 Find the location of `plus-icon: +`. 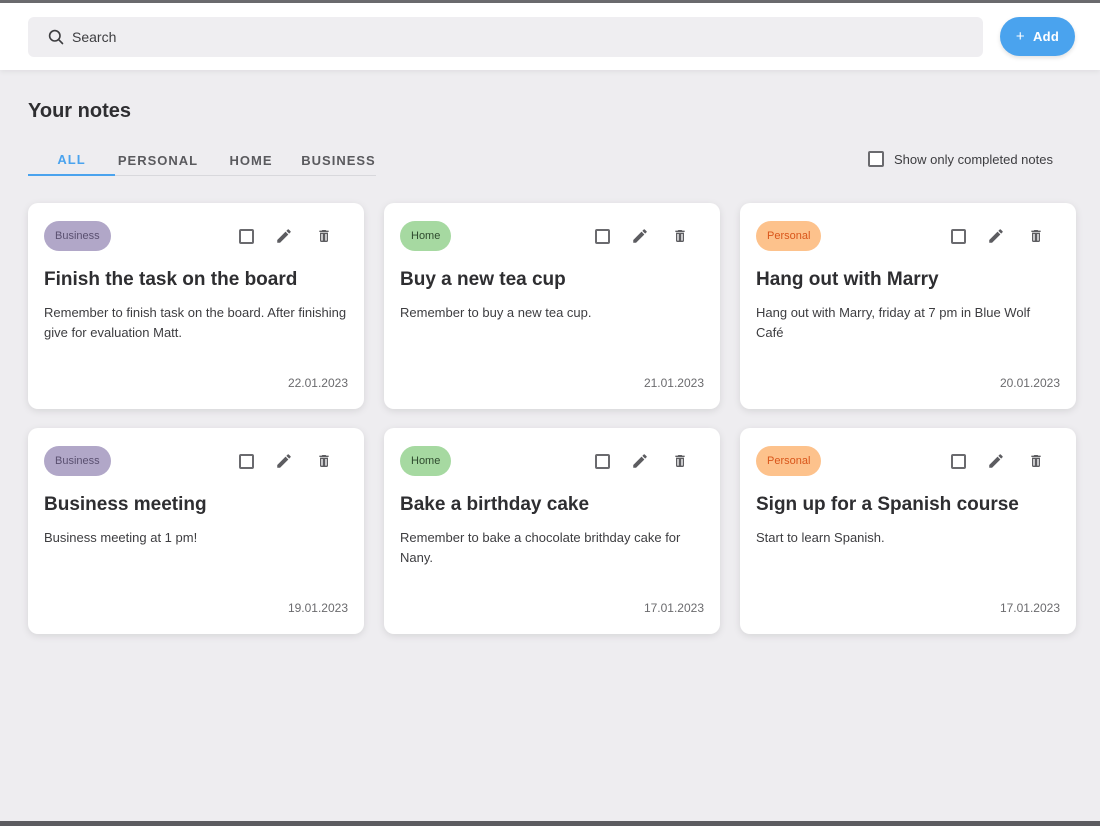

plus-icon: + is located at coordinates (1020, 36).